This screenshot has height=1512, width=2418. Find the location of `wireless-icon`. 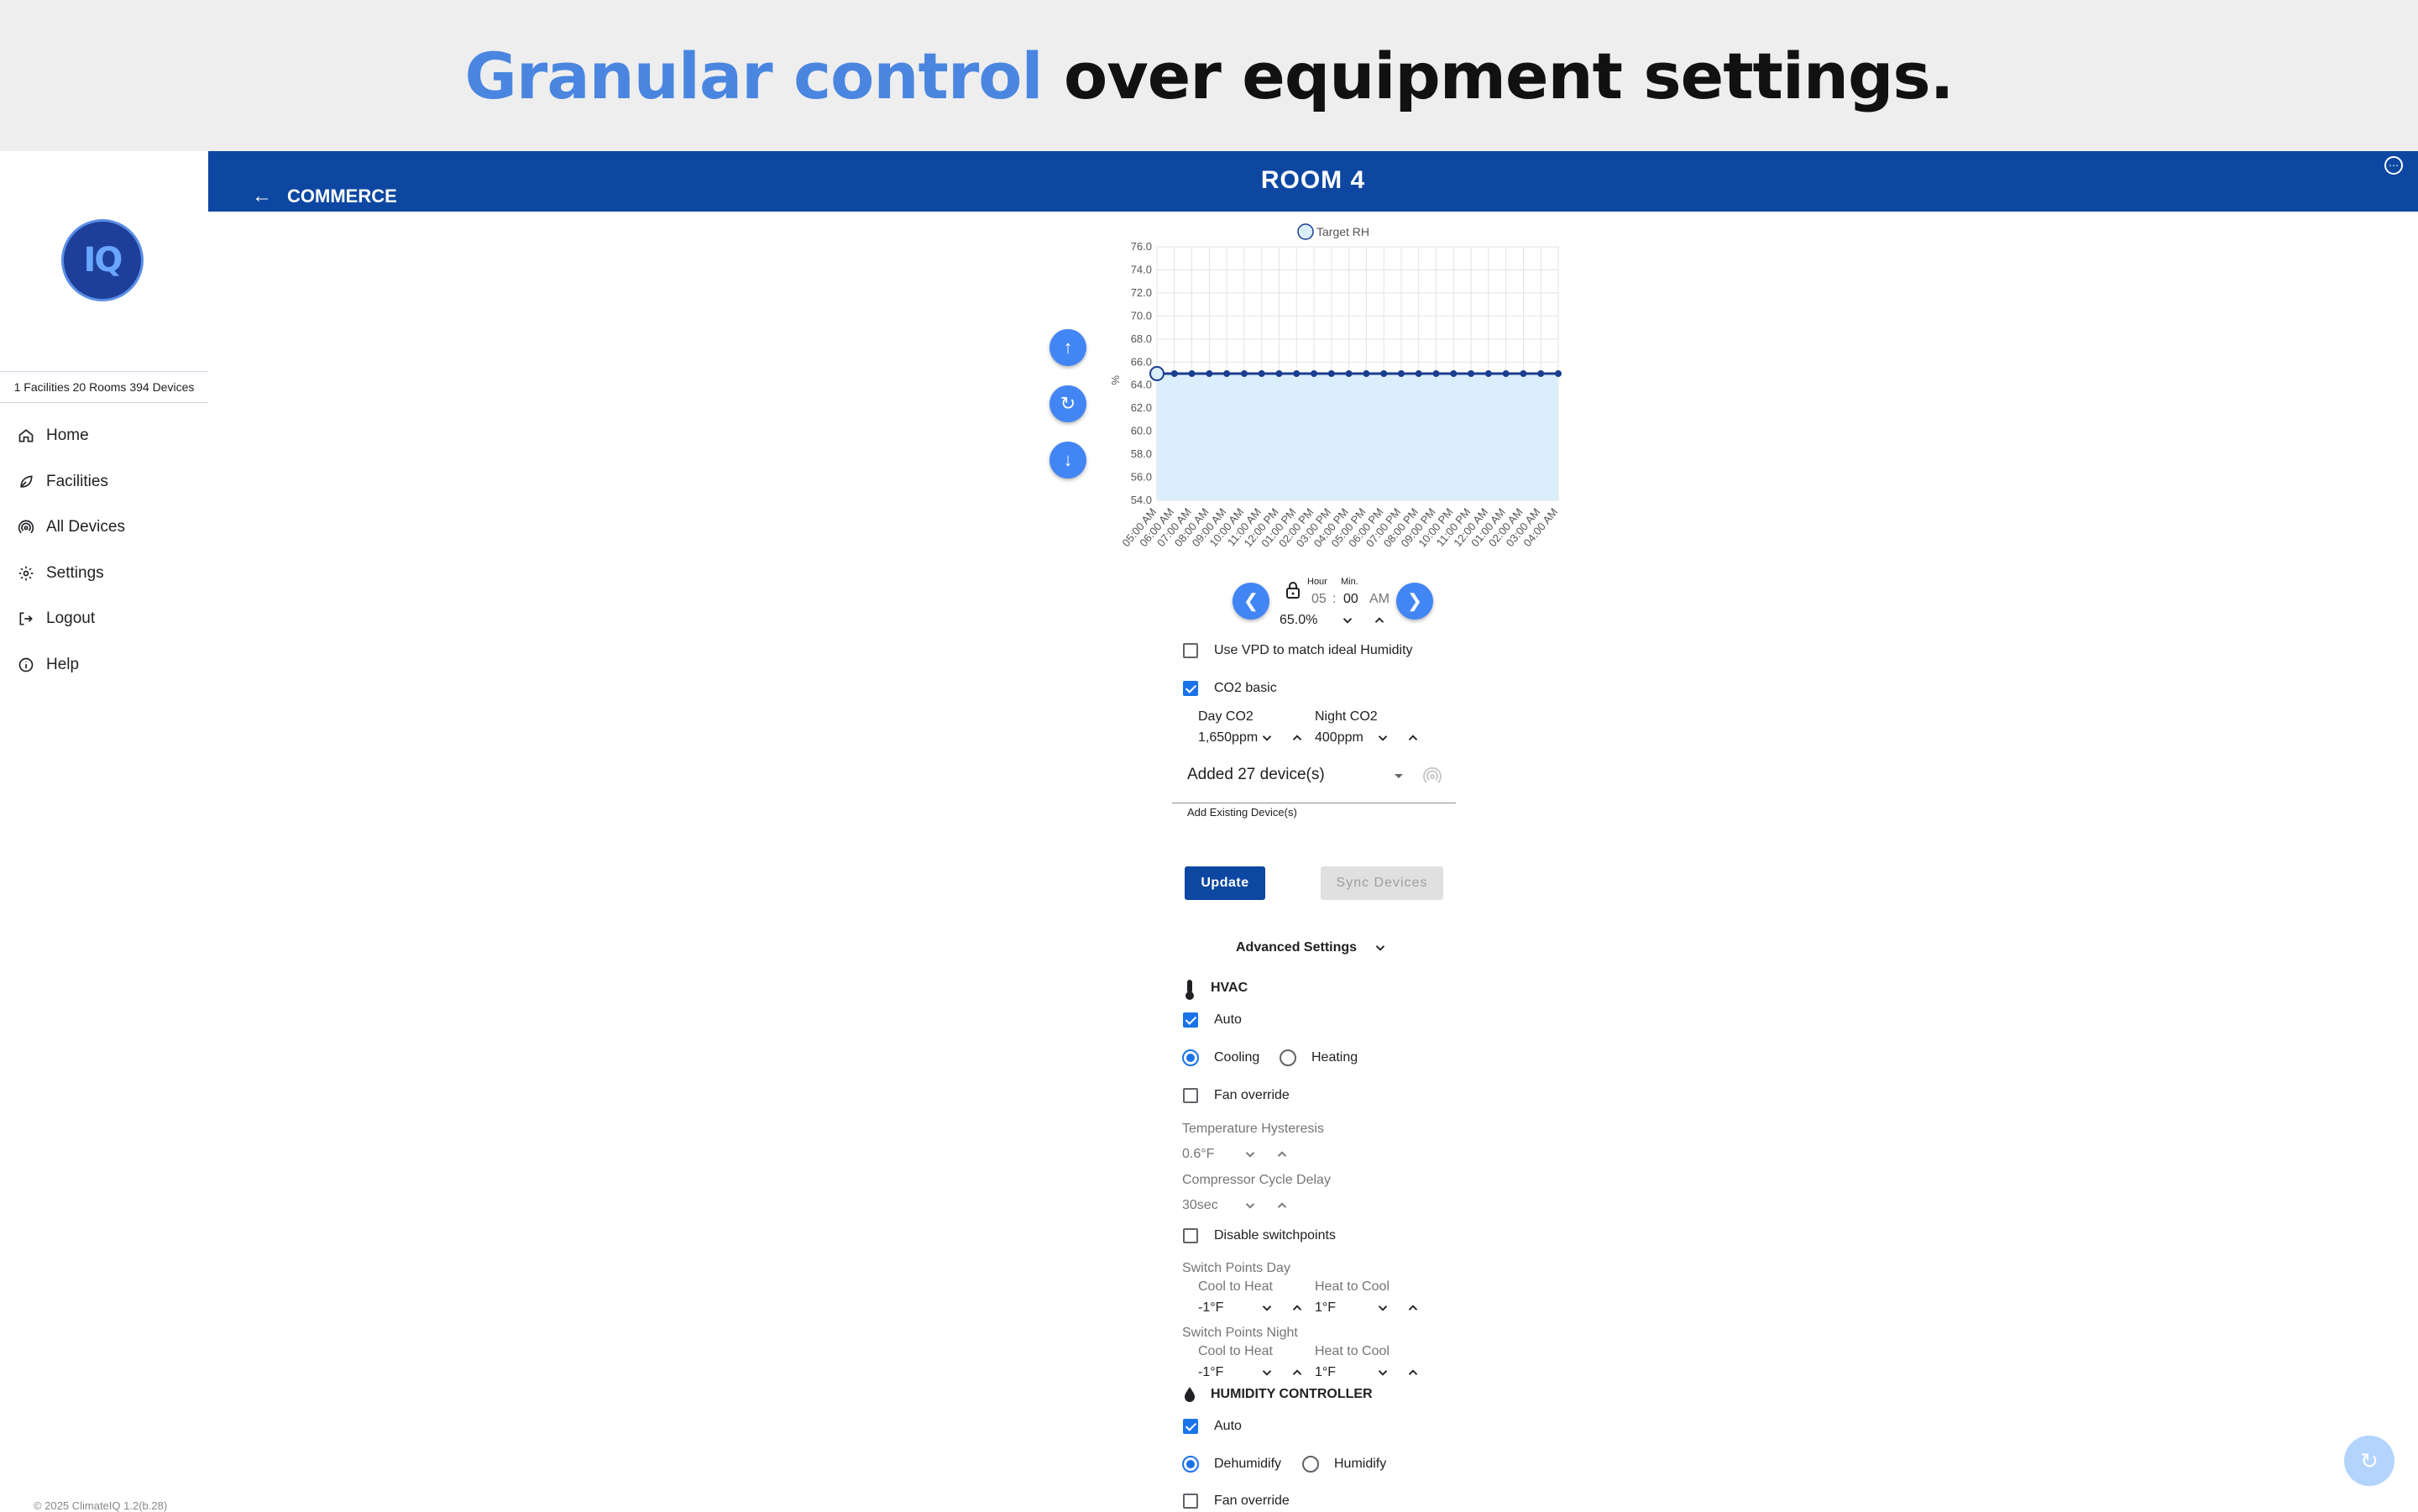

wireless-icon is located at coordinates (1432, 776).